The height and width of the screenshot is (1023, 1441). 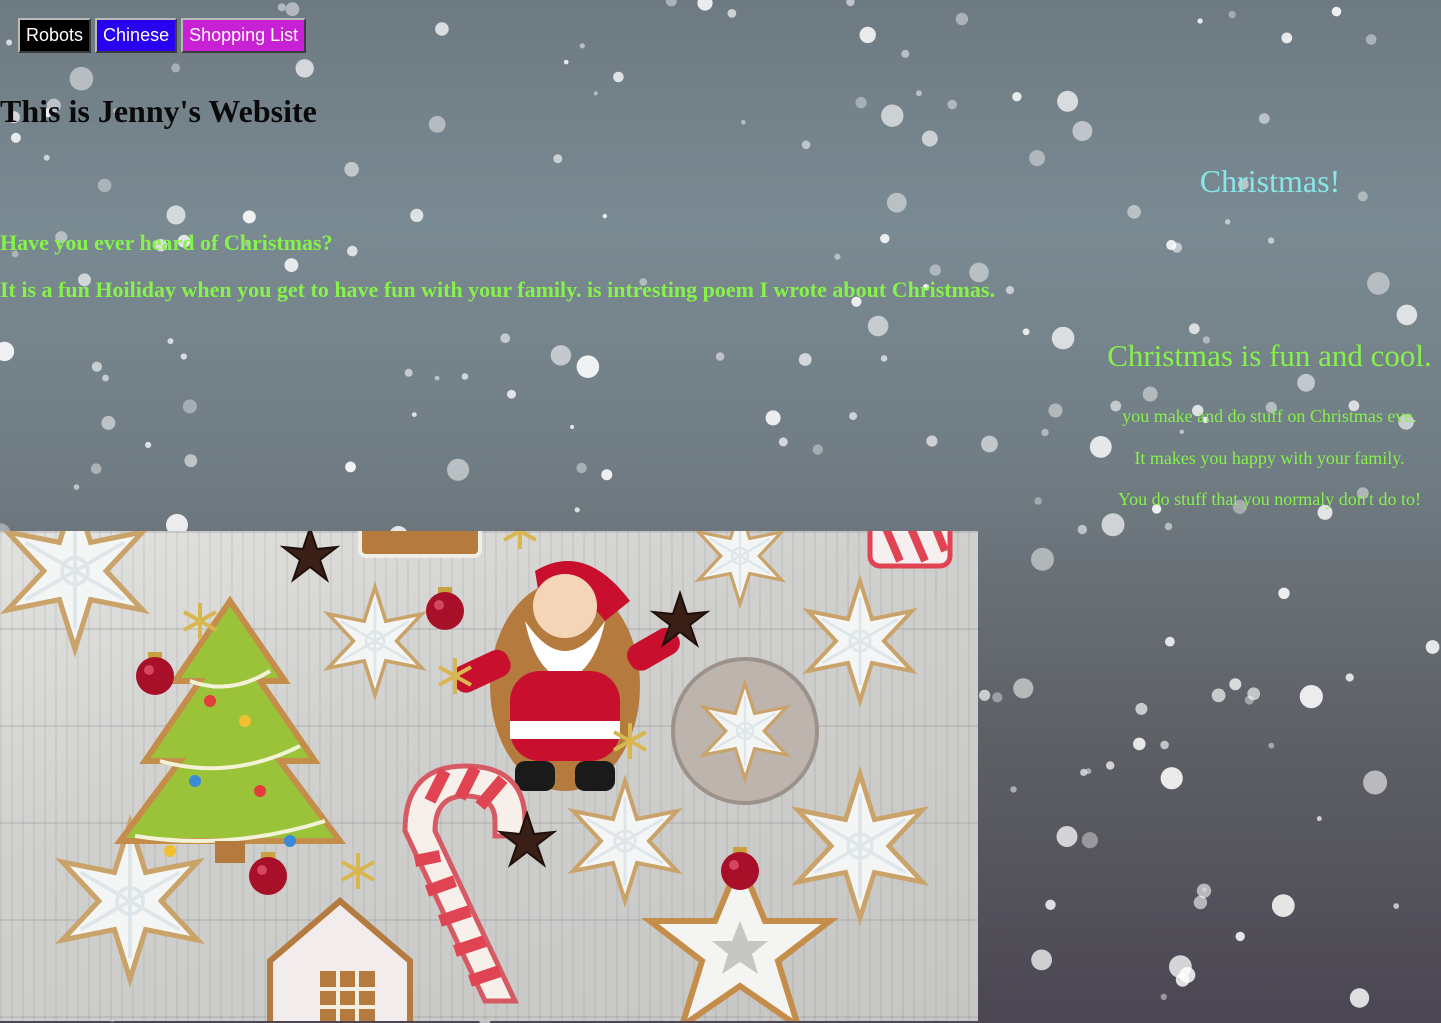 I want to click on poem-title: Christmas is fun and cool., so click(x=1269, y=355).